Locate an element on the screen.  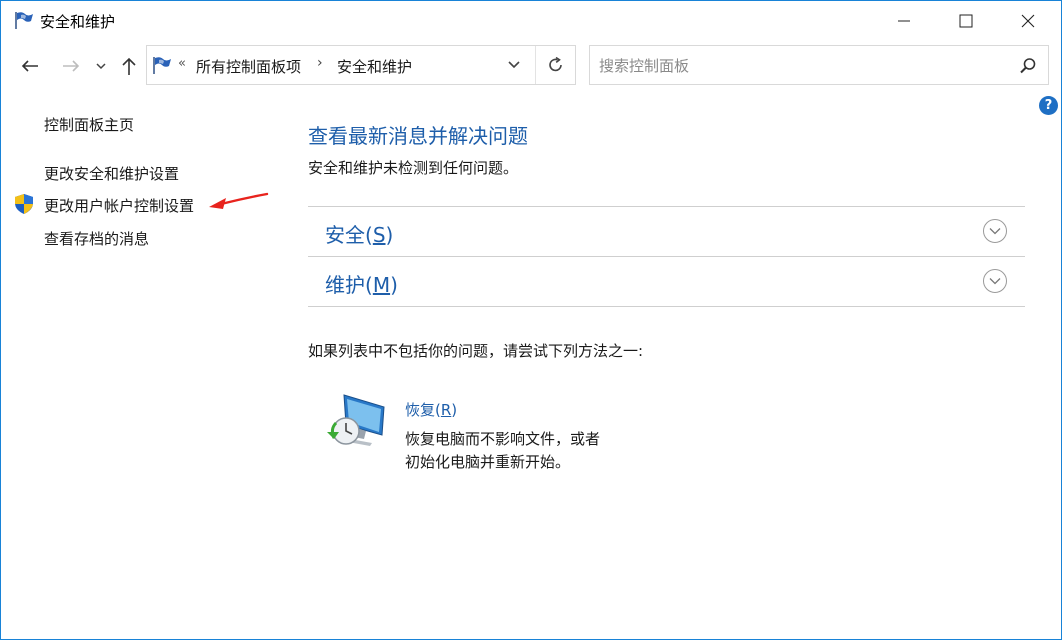
title-bar: 安全和维护 is located at coordinates (531, 21).